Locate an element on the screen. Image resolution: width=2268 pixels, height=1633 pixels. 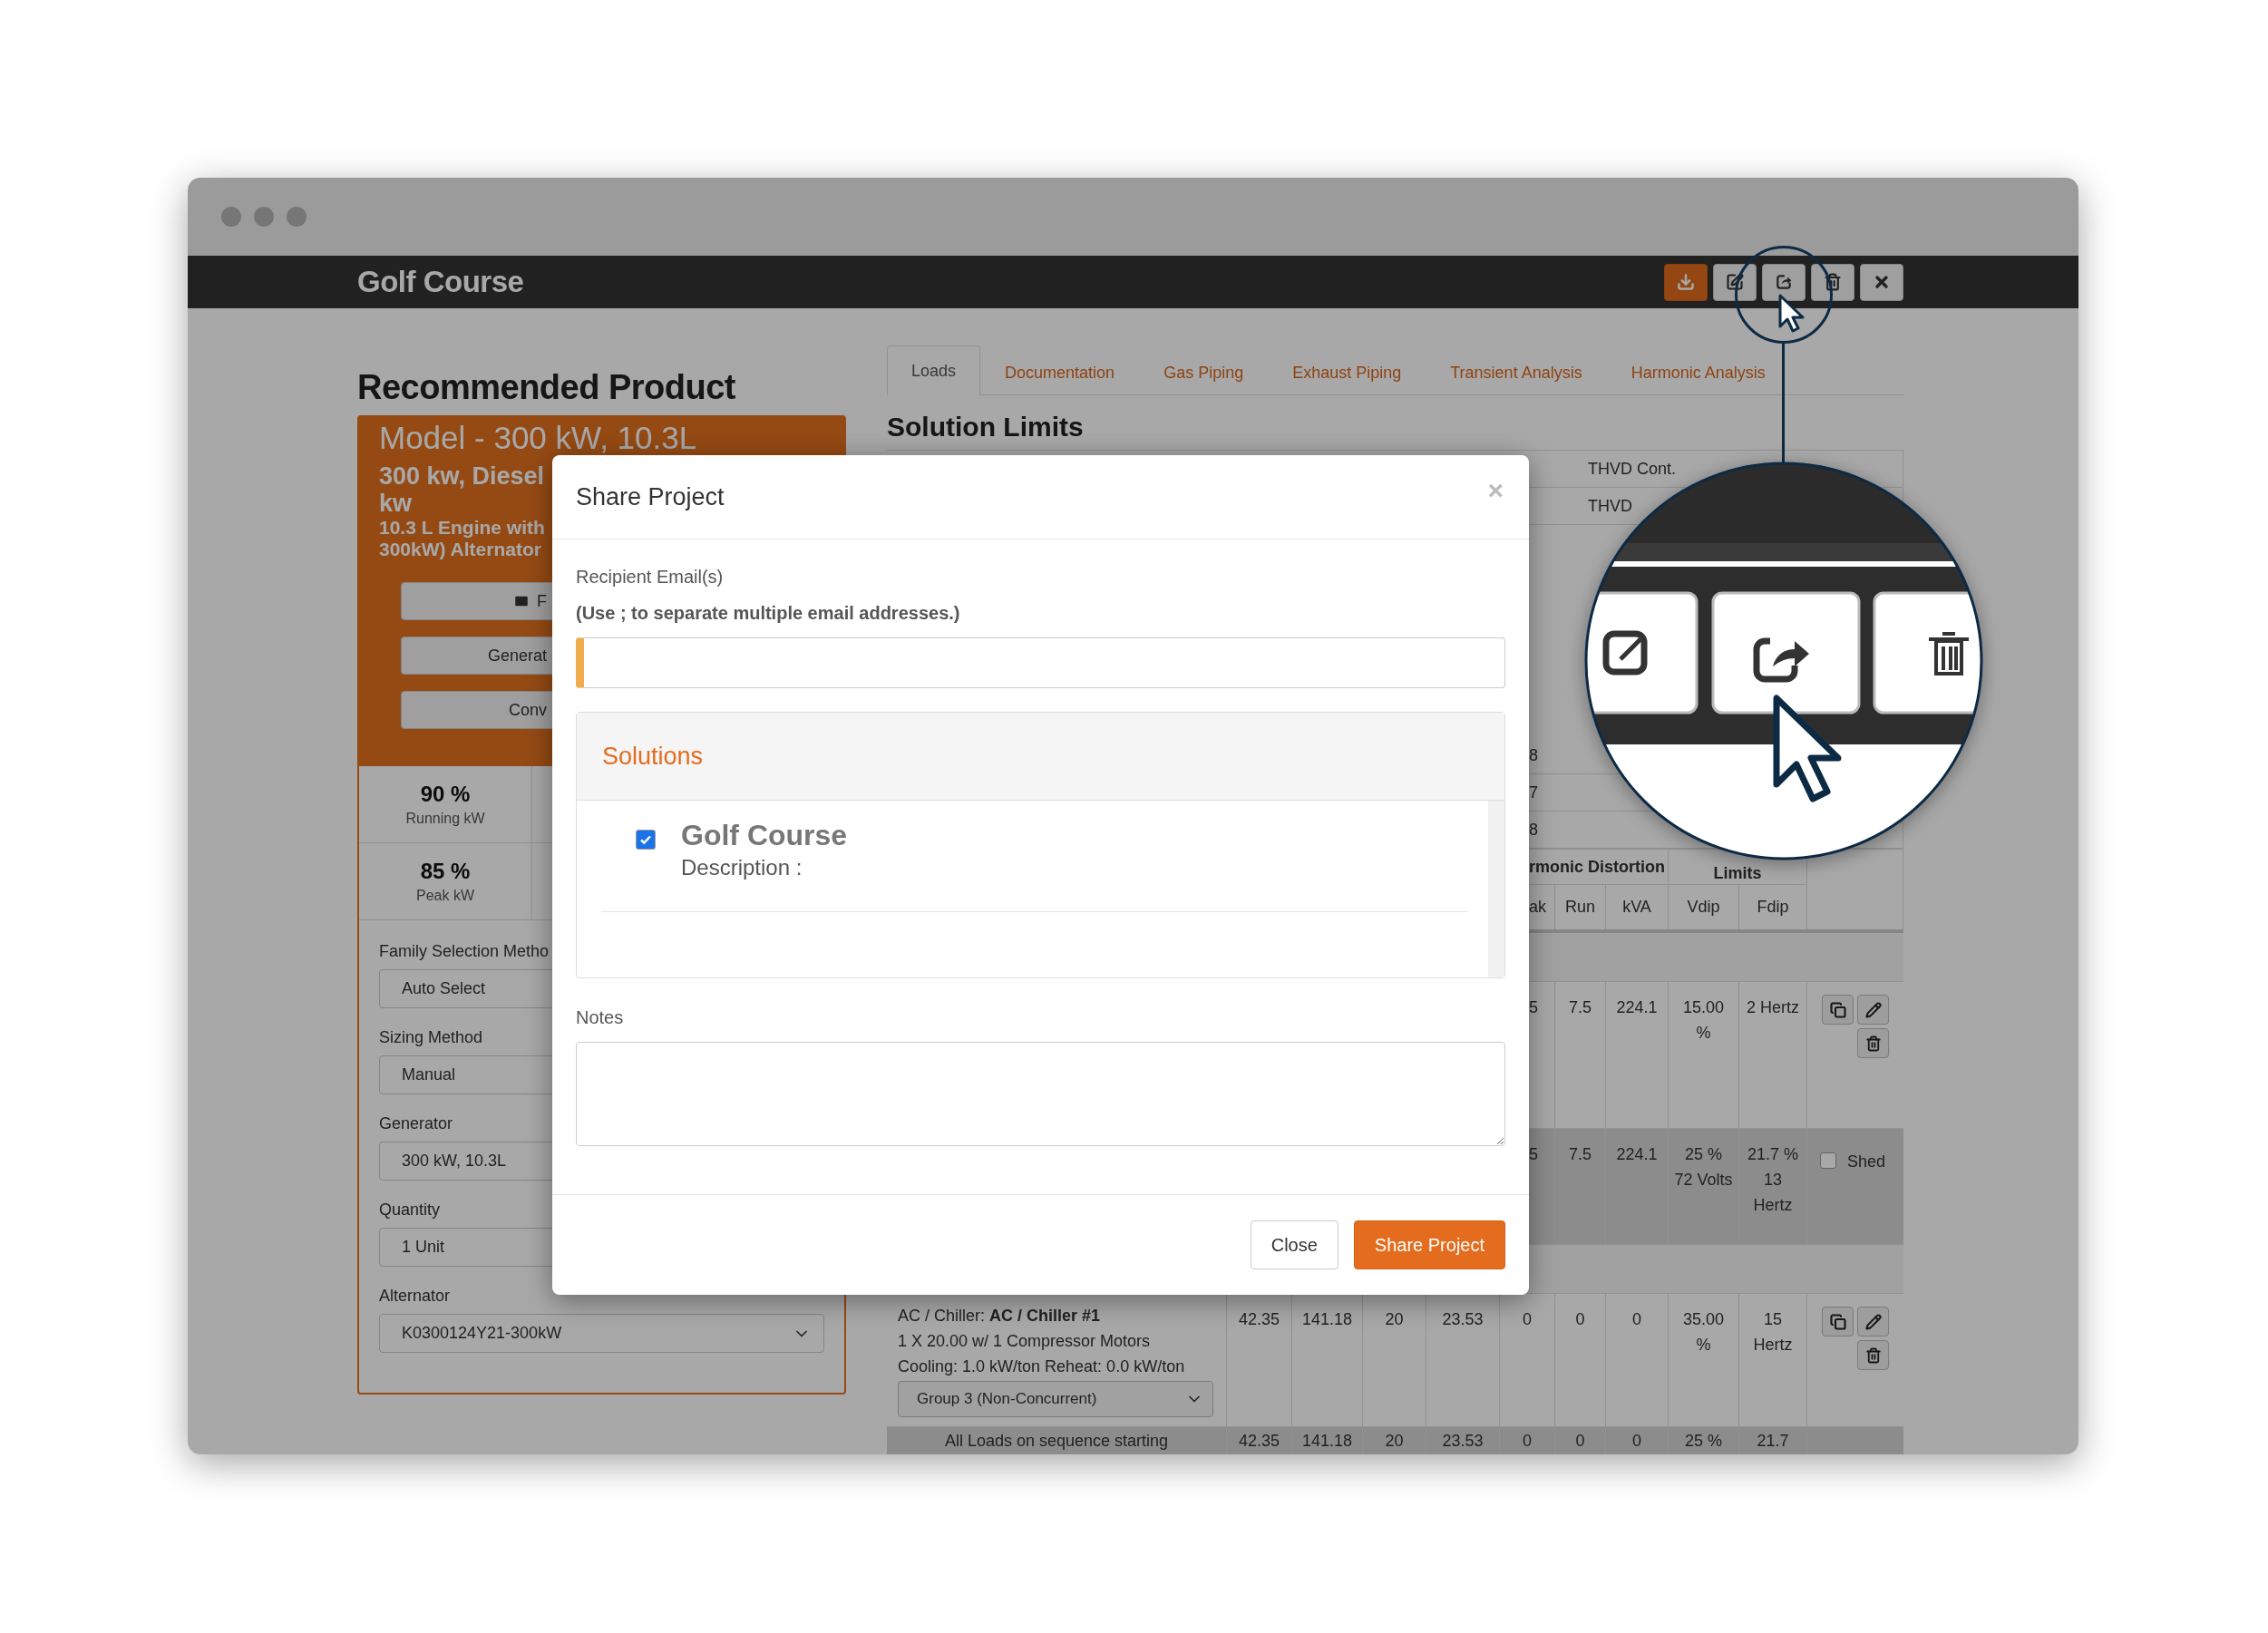
stat-label: Peak kW is located at coordinates (445, 896).